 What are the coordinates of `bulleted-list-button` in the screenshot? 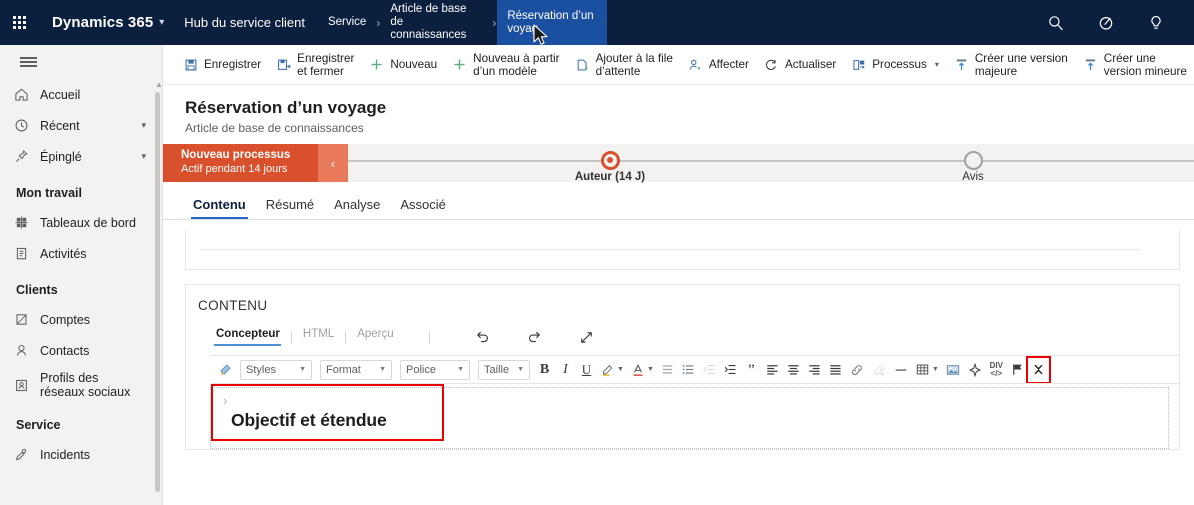 It's located at (667, 370).